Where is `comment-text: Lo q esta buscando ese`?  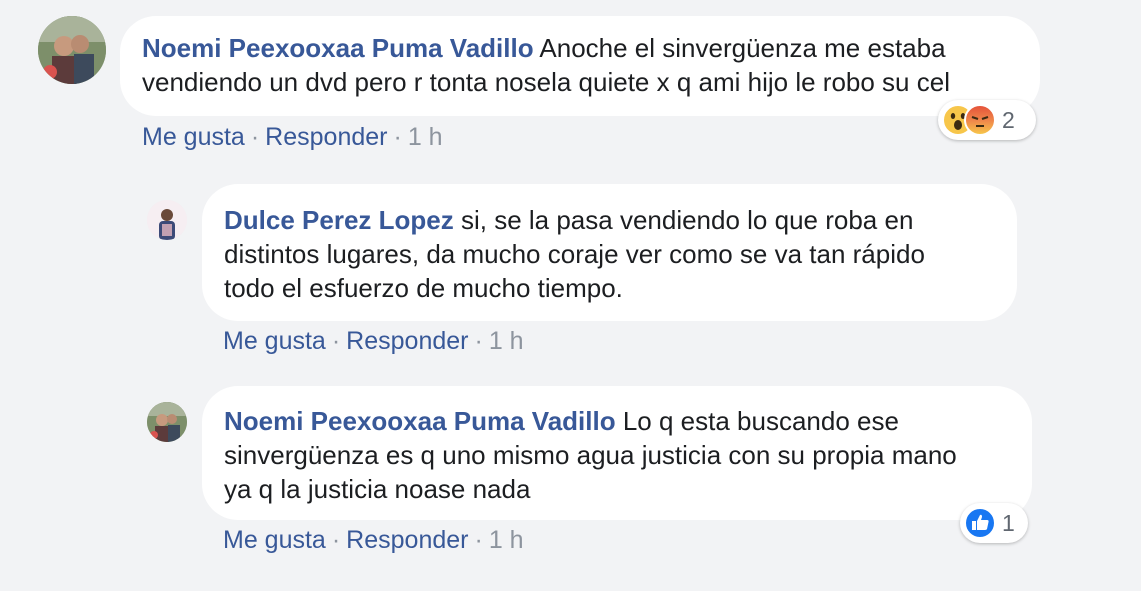
comment-text: Lo q esta buscando ese is located at coordinates (760, 421).